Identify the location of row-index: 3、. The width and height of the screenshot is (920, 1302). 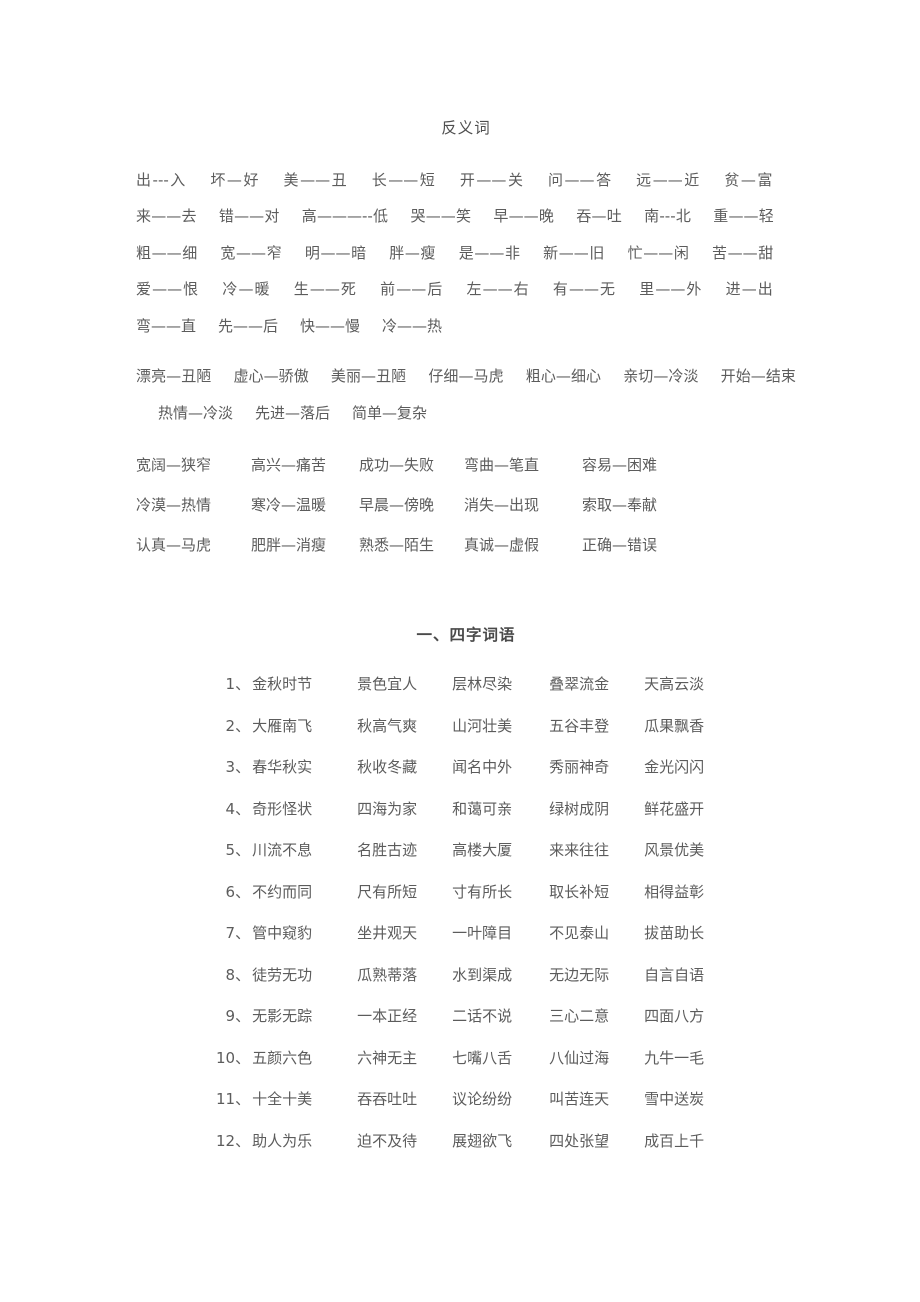
(238, 767).